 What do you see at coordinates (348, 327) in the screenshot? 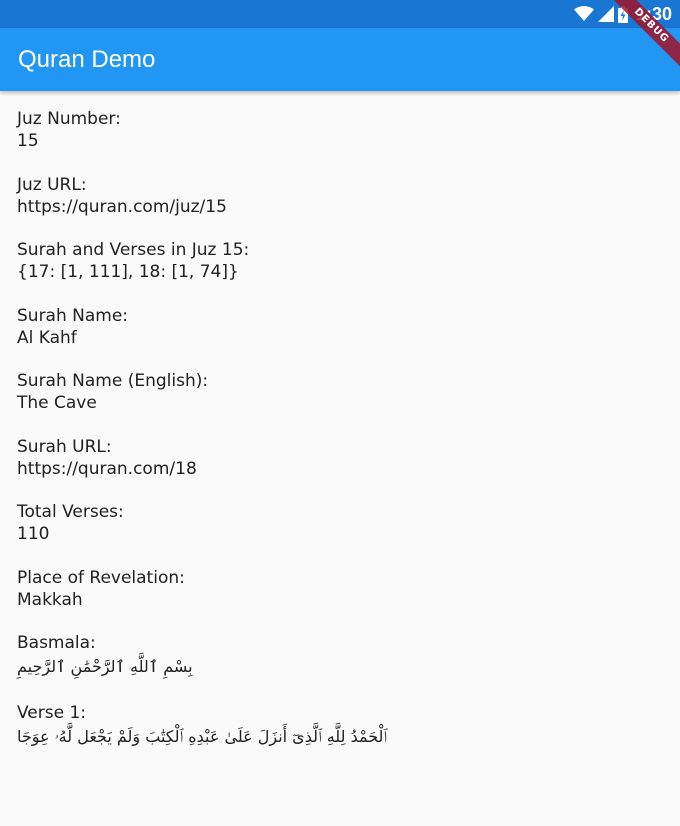
I see `surah-name-field: Surah Name: Al Kahf` at bounding box center [348, 327].